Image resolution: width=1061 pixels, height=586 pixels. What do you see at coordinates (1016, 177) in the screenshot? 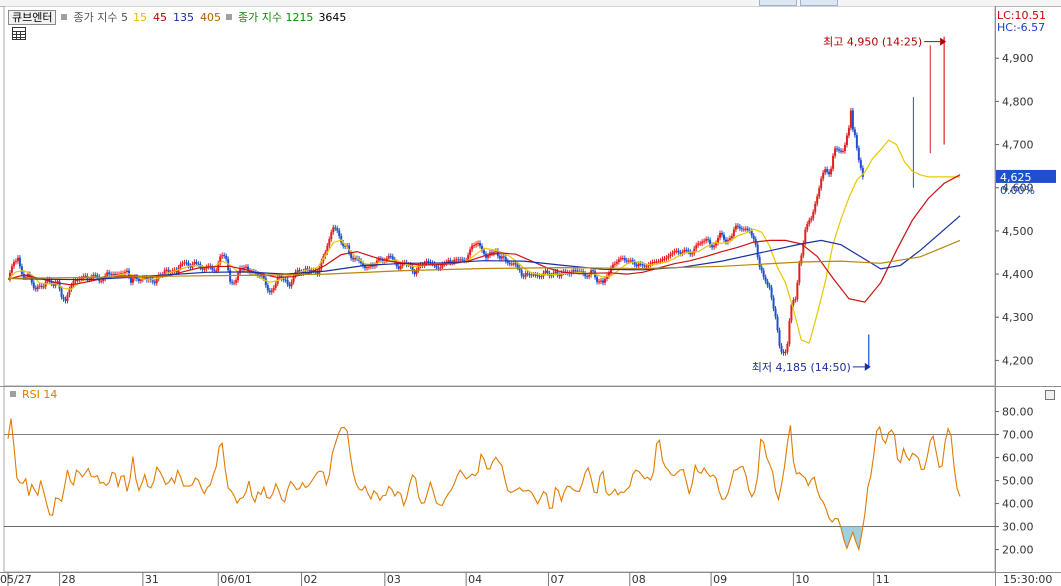
I see `current-price-label: 4,625` at bounding box center [1016, 177].